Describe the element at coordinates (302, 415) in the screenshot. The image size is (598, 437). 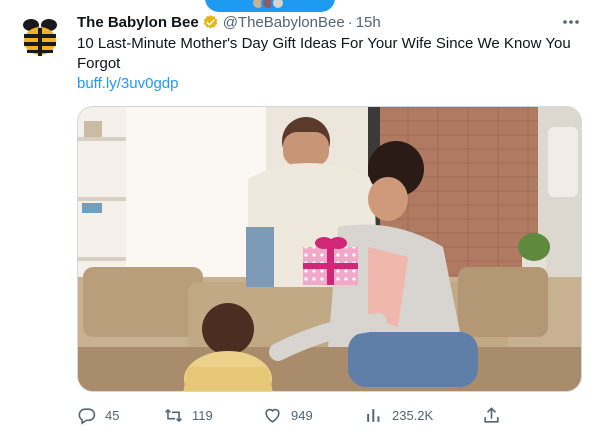
I see `like-count: 949` at that location.